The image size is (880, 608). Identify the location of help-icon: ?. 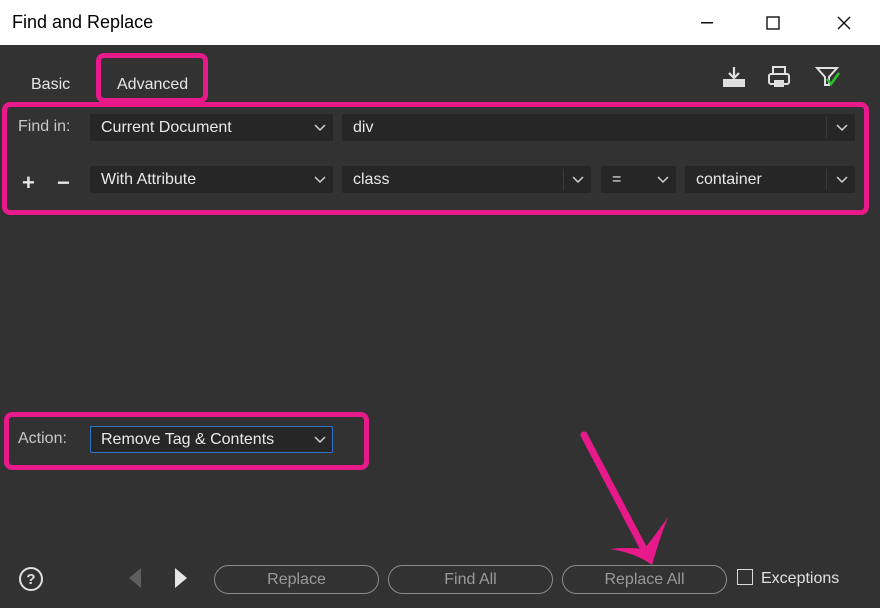
(31, 579).